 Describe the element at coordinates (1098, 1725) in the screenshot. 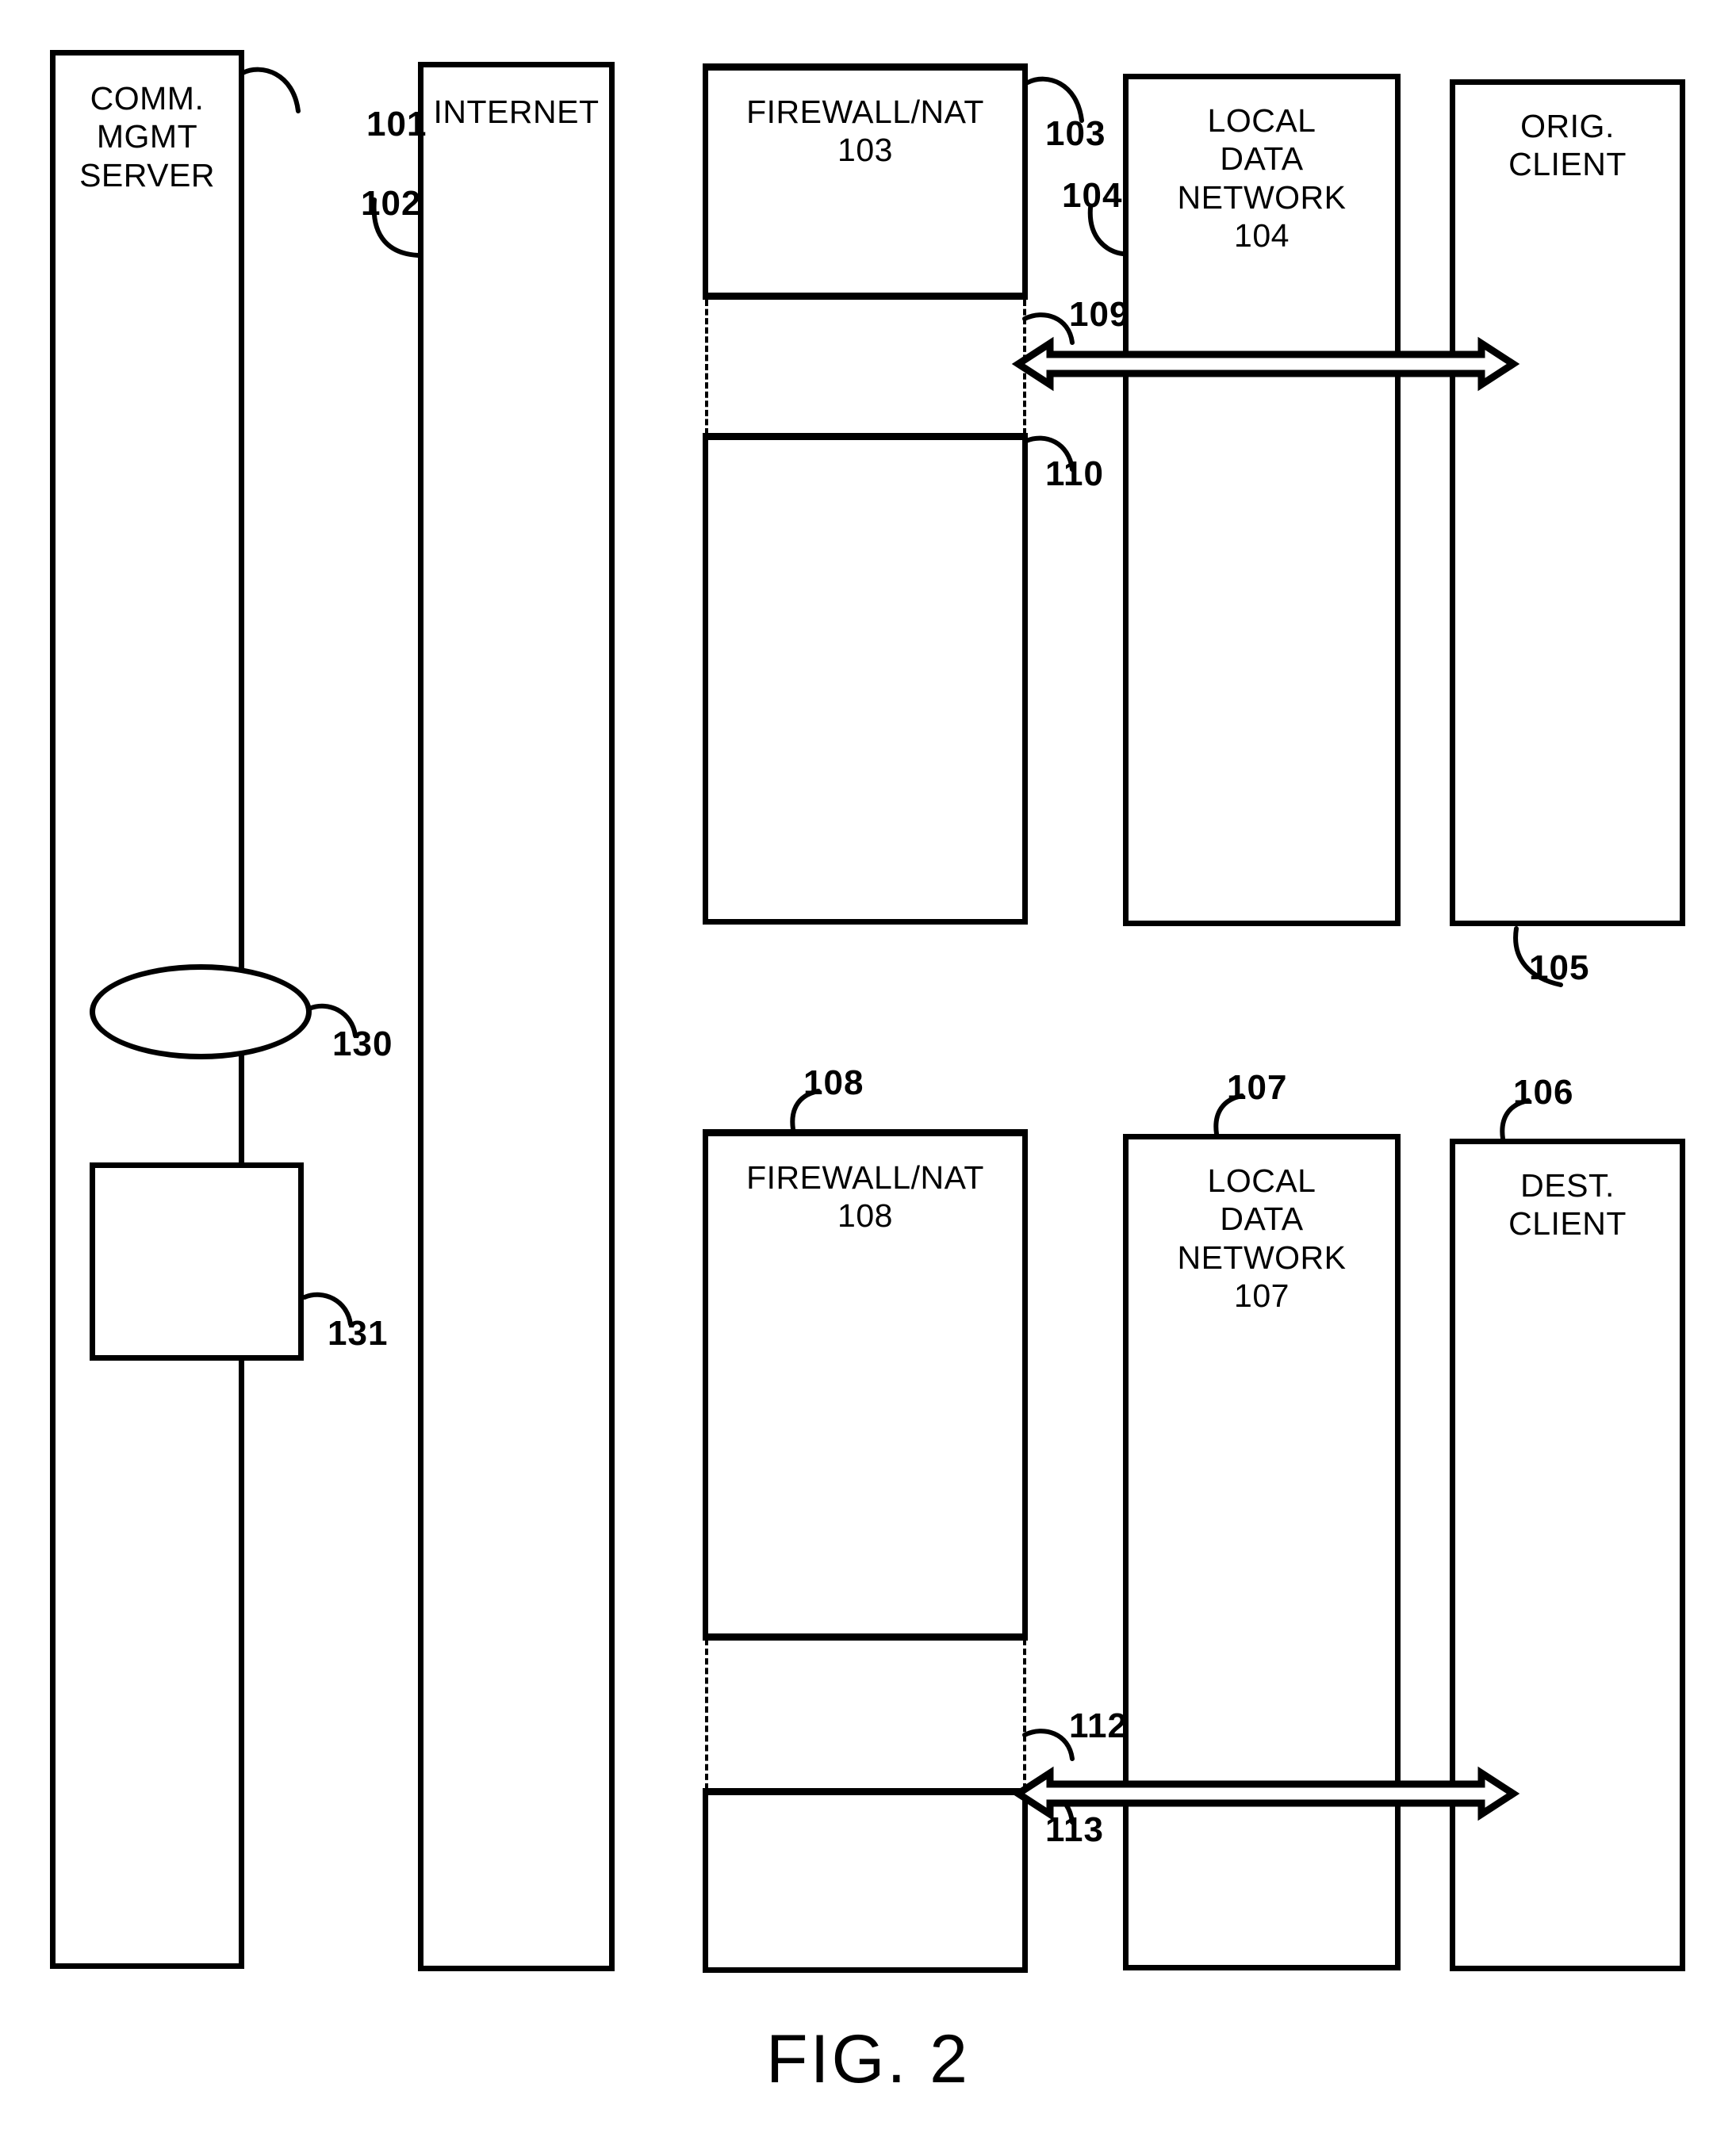

I see `ref-numeral-112: 112` at that location.